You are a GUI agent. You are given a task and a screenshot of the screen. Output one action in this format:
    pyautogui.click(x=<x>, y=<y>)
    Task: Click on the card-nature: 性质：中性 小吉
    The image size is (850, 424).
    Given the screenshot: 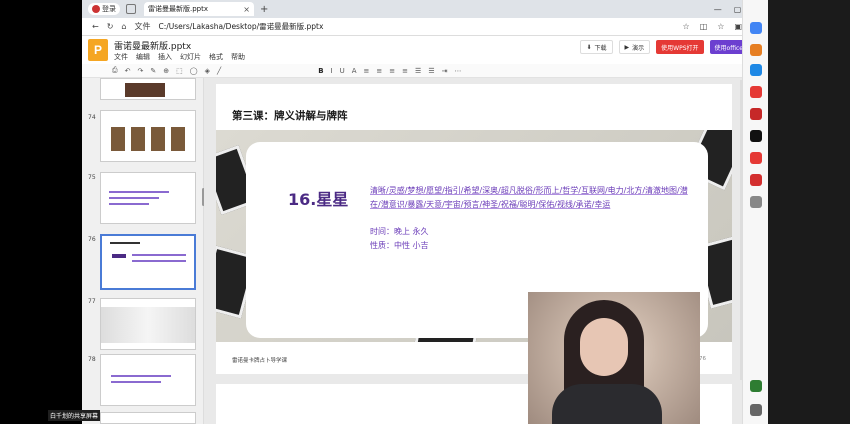 What is the action you would take?
    pyautogui.click(x=399, y=245)
    